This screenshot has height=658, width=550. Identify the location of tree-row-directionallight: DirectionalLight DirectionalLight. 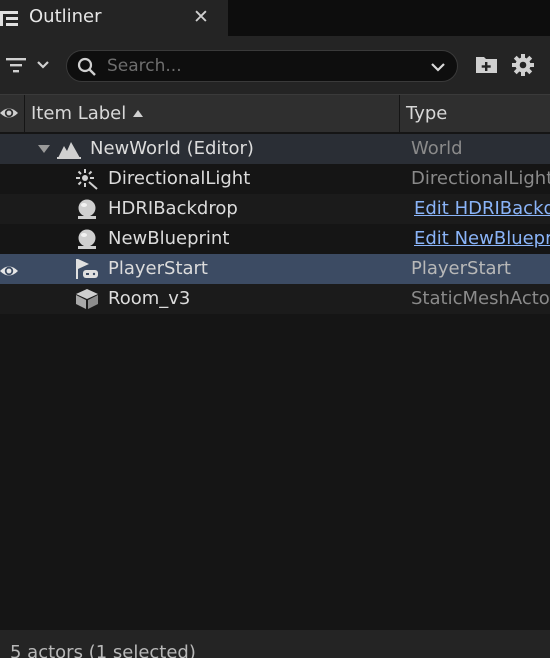
(275, 179).